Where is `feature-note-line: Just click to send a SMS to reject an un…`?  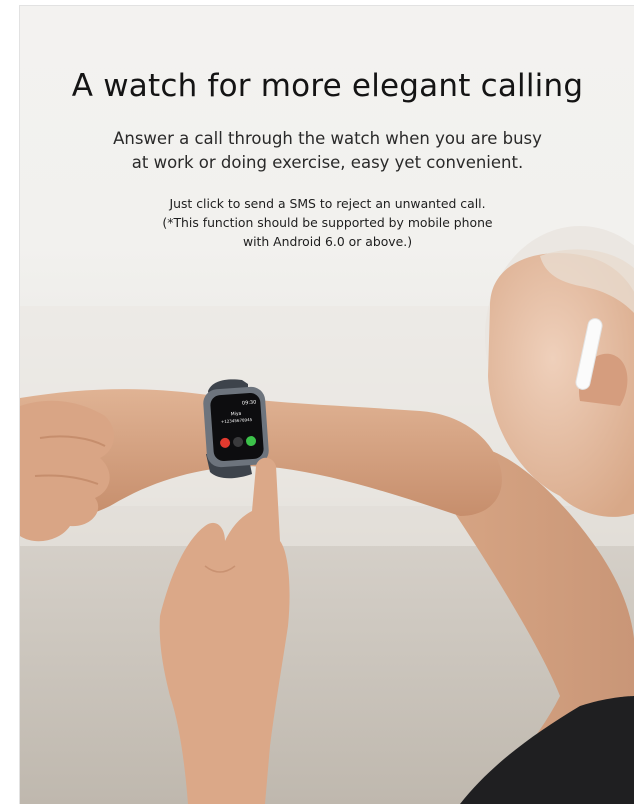 feature-note-line: Just click to send a SMS to reject an un… is located at coordinates (327, 203).